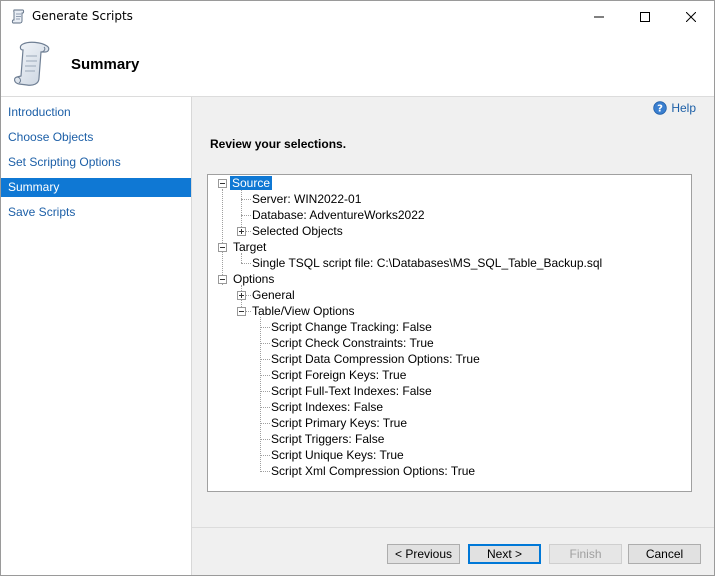 The width and height of the screenshot is (715, 576). I want to click on tree-node-option: Script Change Tracking: False, so click(351, 327).